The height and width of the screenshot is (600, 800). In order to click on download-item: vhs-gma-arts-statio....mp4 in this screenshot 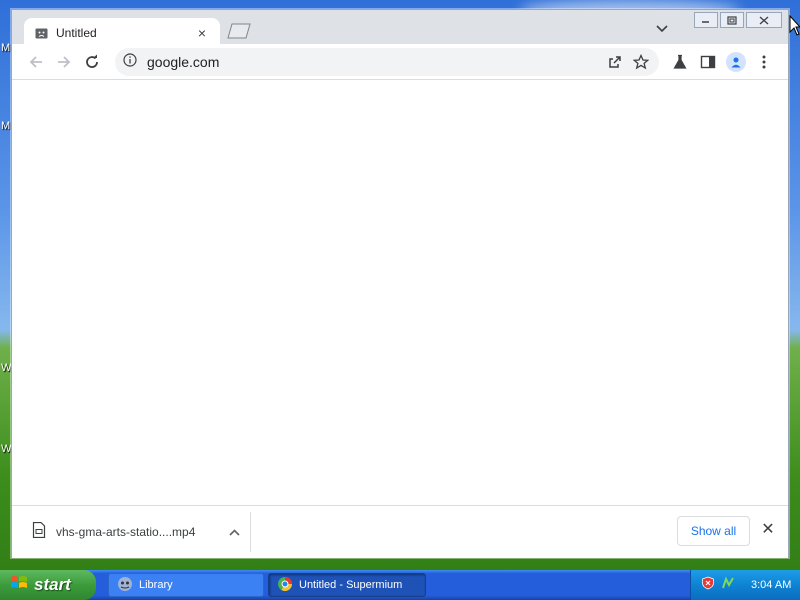, I will do `click(137, 532)`.